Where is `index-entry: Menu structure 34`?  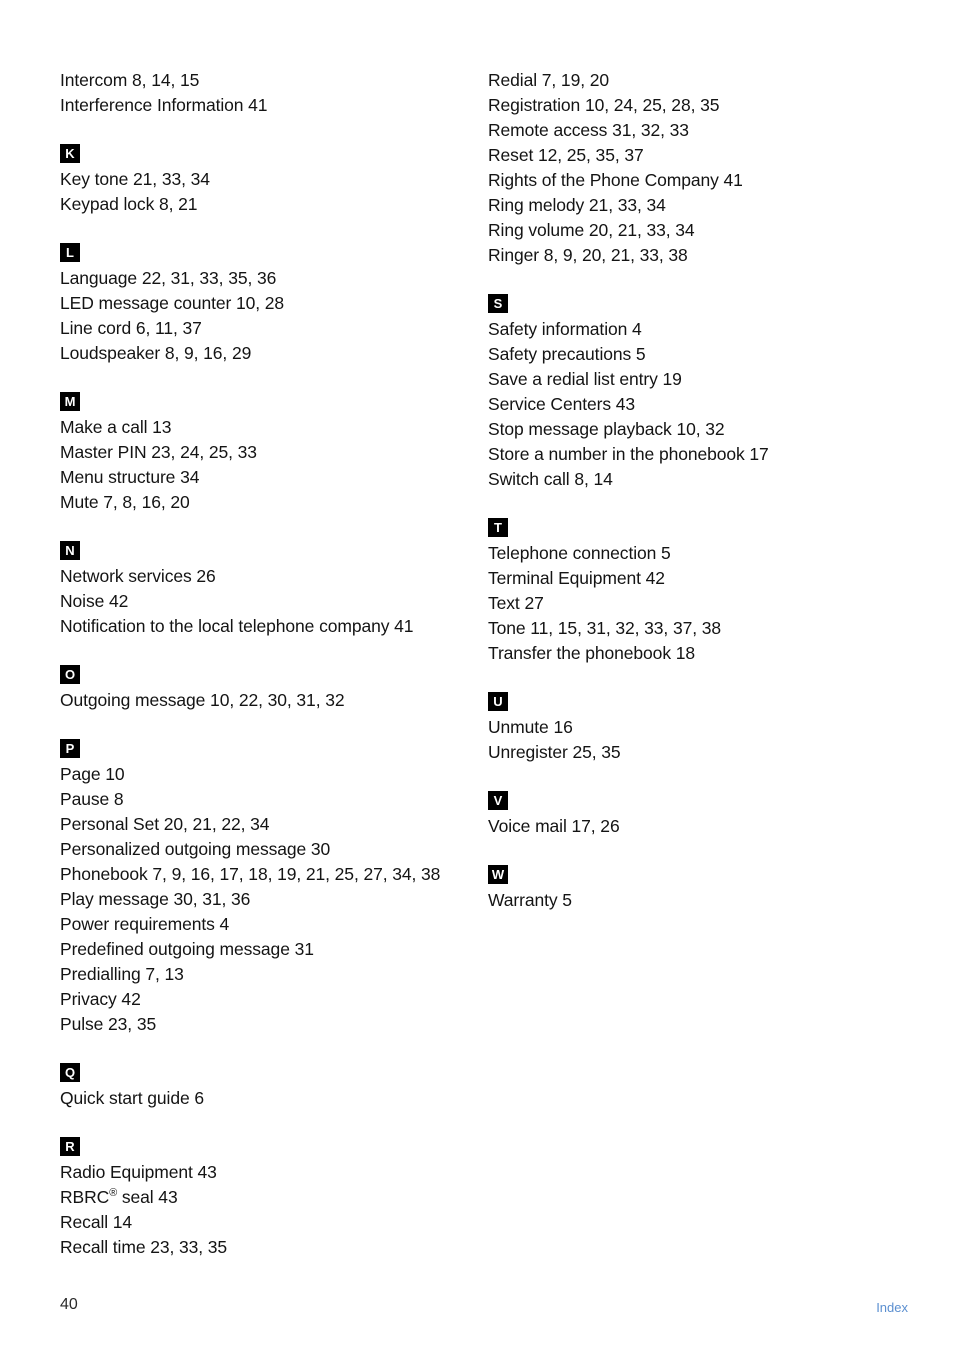
index-entry: Menu structure 34 is located at coordinates (130, 477).